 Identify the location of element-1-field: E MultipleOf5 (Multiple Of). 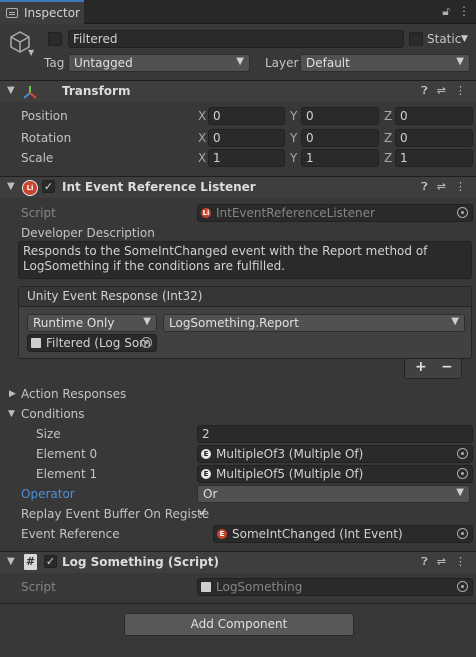
(335, 474).